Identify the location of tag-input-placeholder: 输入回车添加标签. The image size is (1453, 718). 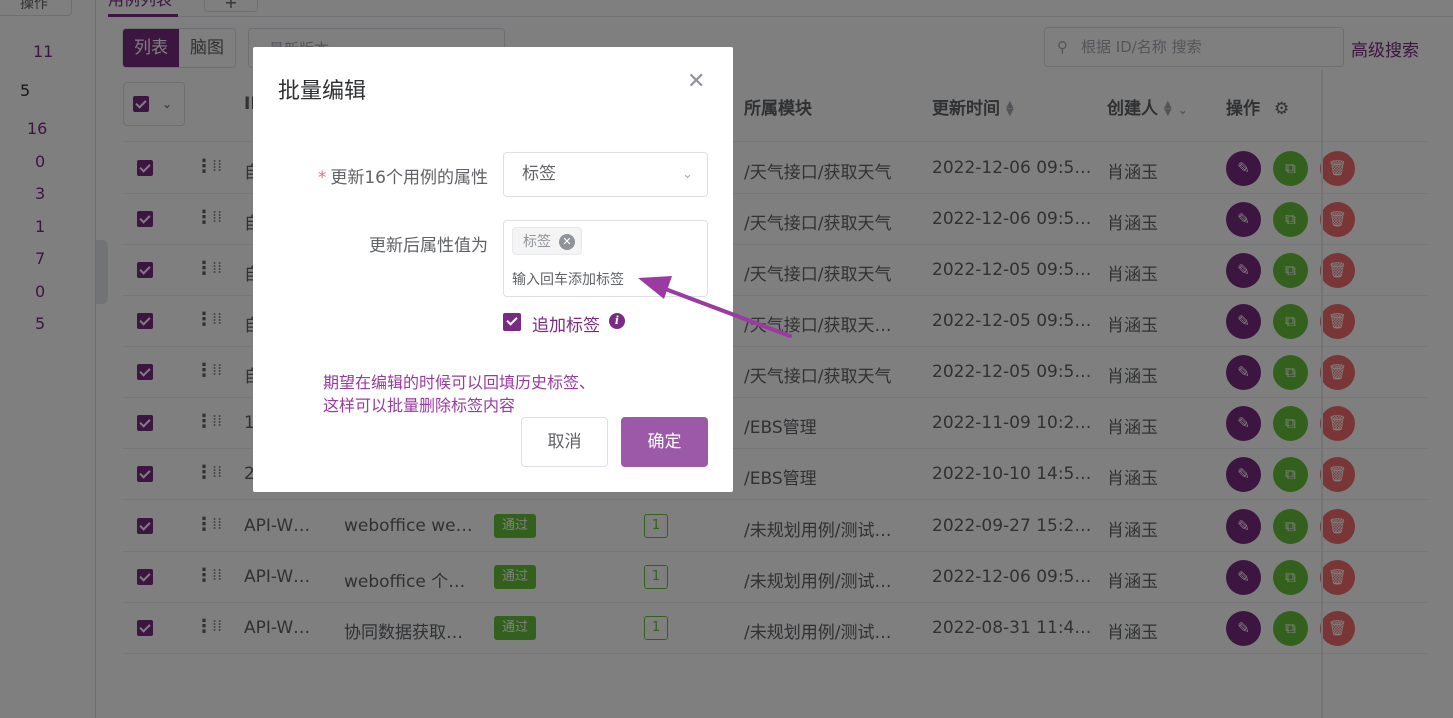
(568, 279).